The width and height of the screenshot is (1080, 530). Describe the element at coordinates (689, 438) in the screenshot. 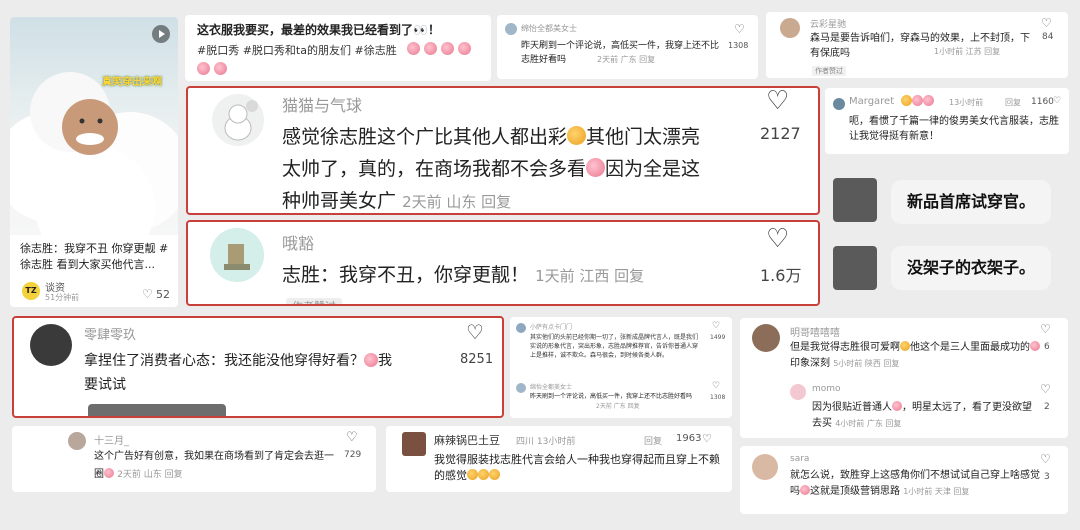

I see `like-count: 1963` at that location.